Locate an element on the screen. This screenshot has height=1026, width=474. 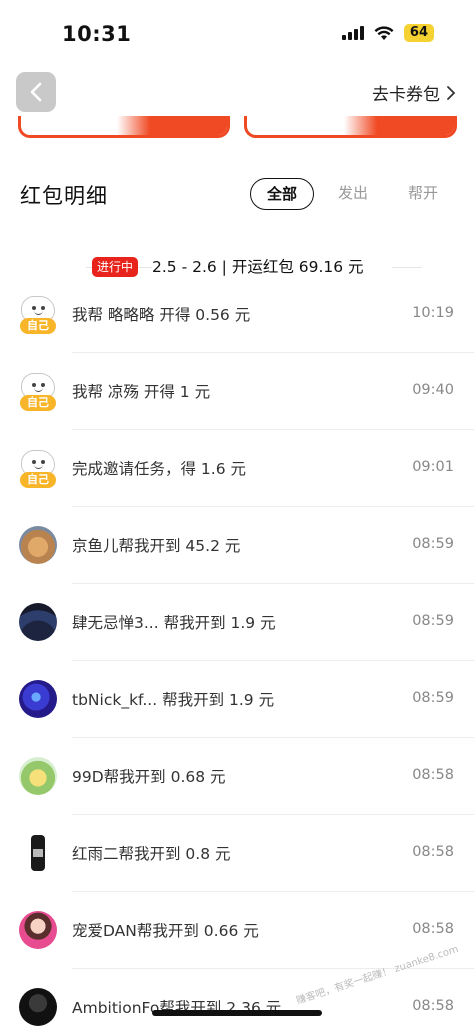
chevron-right-icon is located at coordinates (451, 92).